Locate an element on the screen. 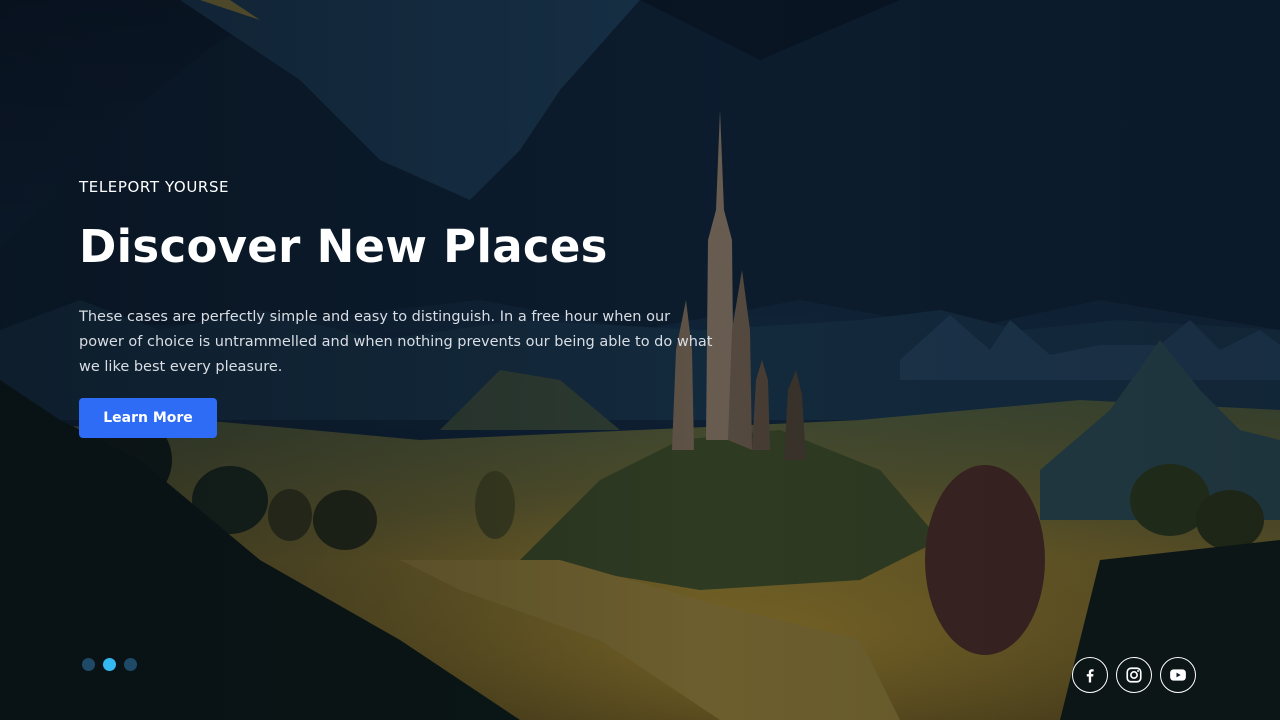  facebook-icon is located at coordinates (1090, 676).